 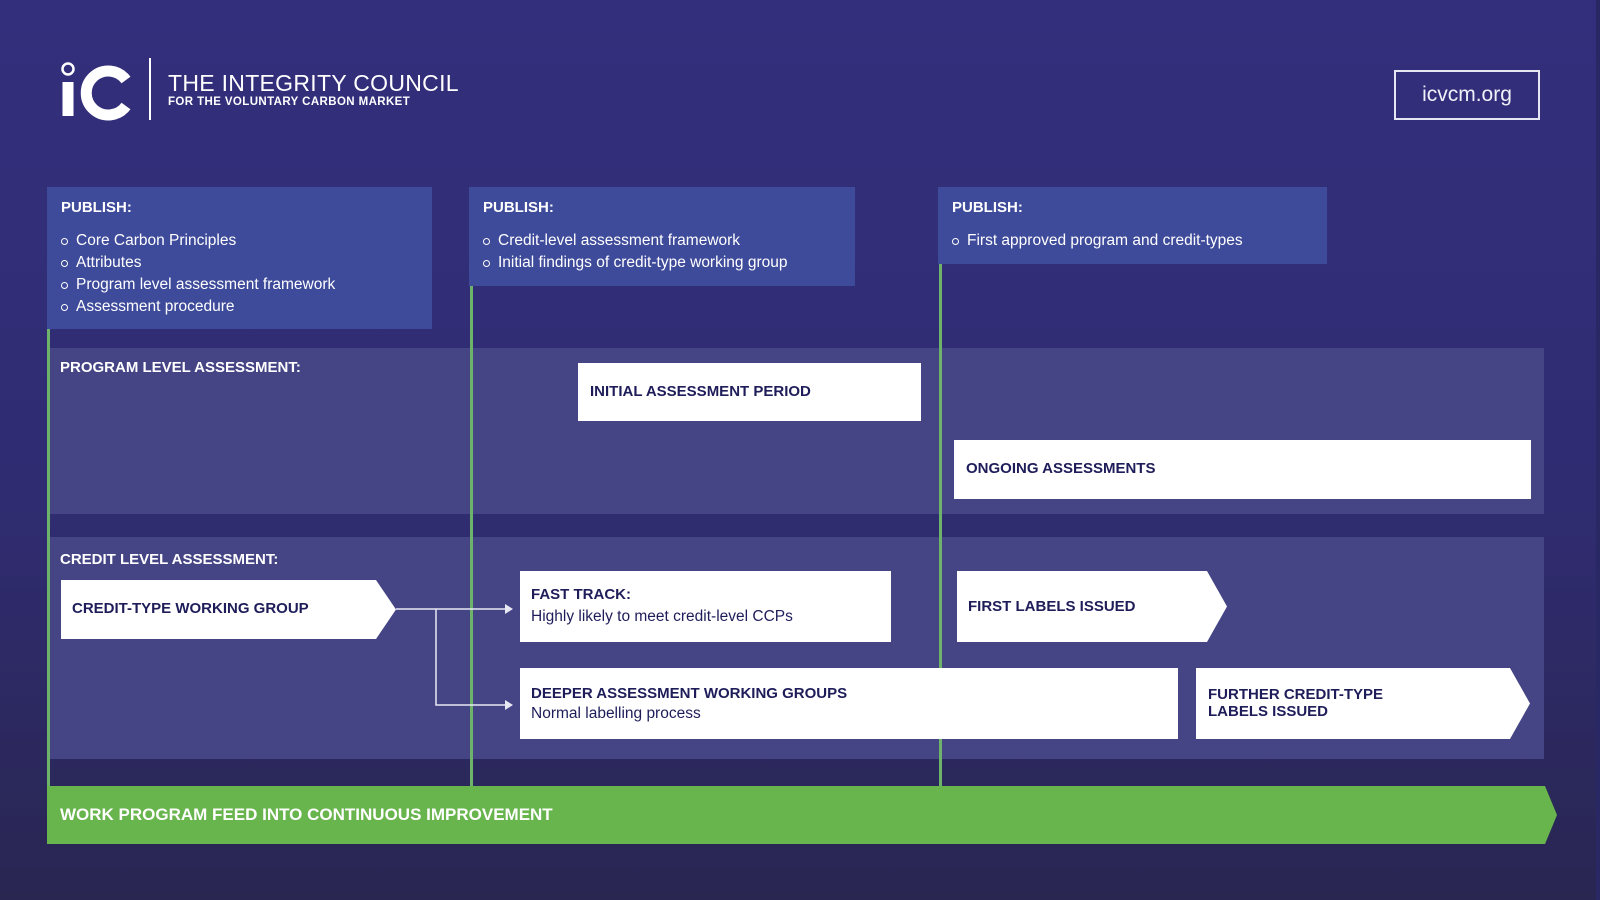 What do you see at coordinates (581, 594) in the screenshot?
I see `fast-track-title: FAST TRACK:` at bounding box center [581, 594].